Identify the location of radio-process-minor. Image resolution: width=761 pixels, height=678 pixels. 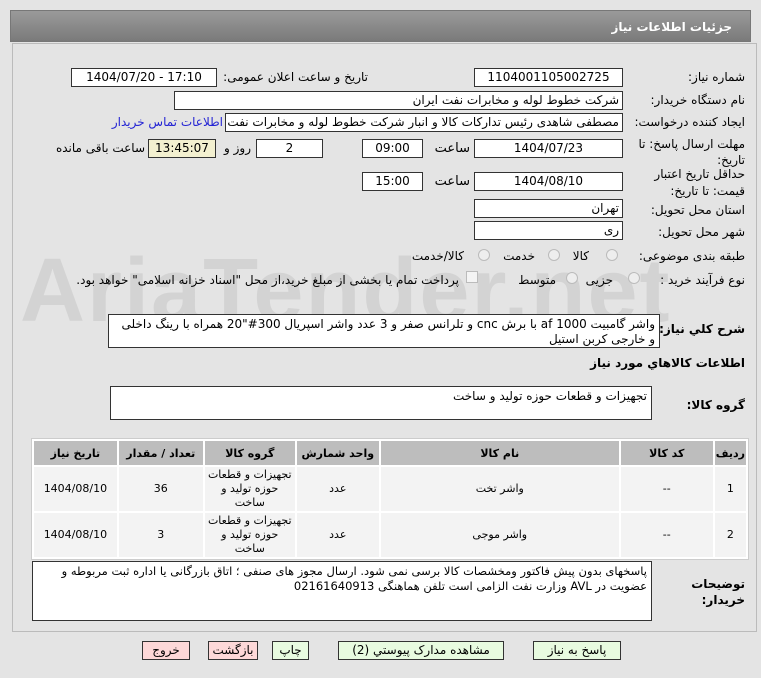
(634, 278).